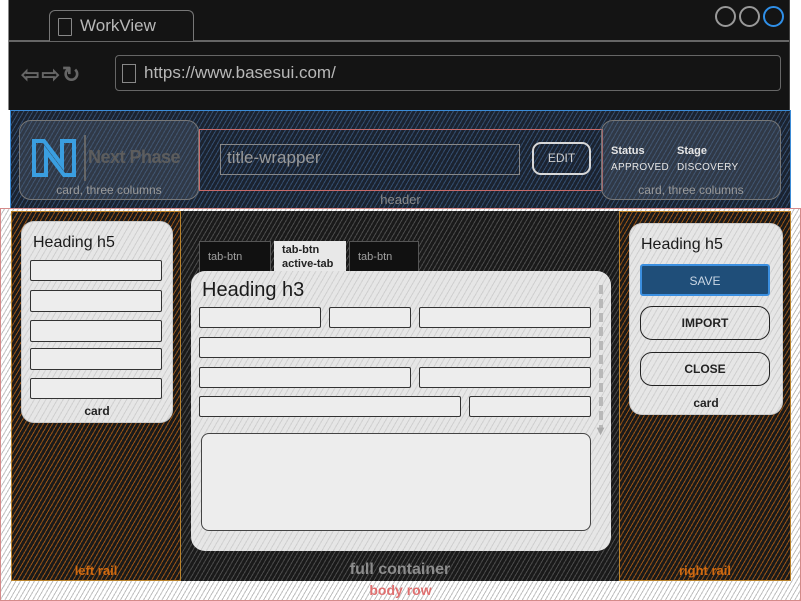  What do you see at coordinates (96, 570) in the screenshot?
I see `left-rail-label: left rail` at bounding box center [96, 570].